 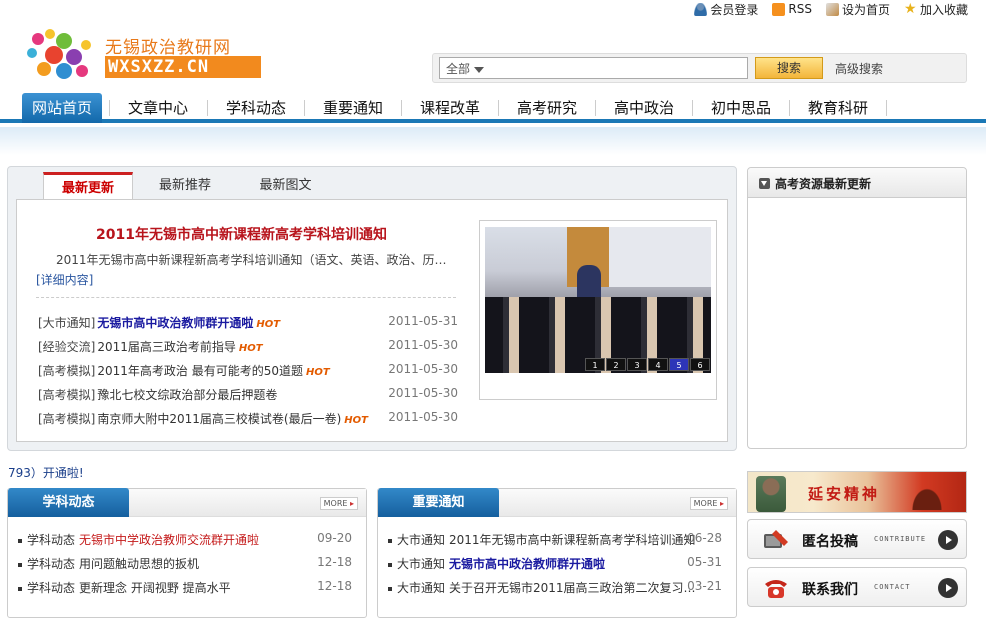 What do you see at coordinates (353, 108) in the screenshot?
I see `nav-notices: 重要通知` at bounding box center [353, 108].